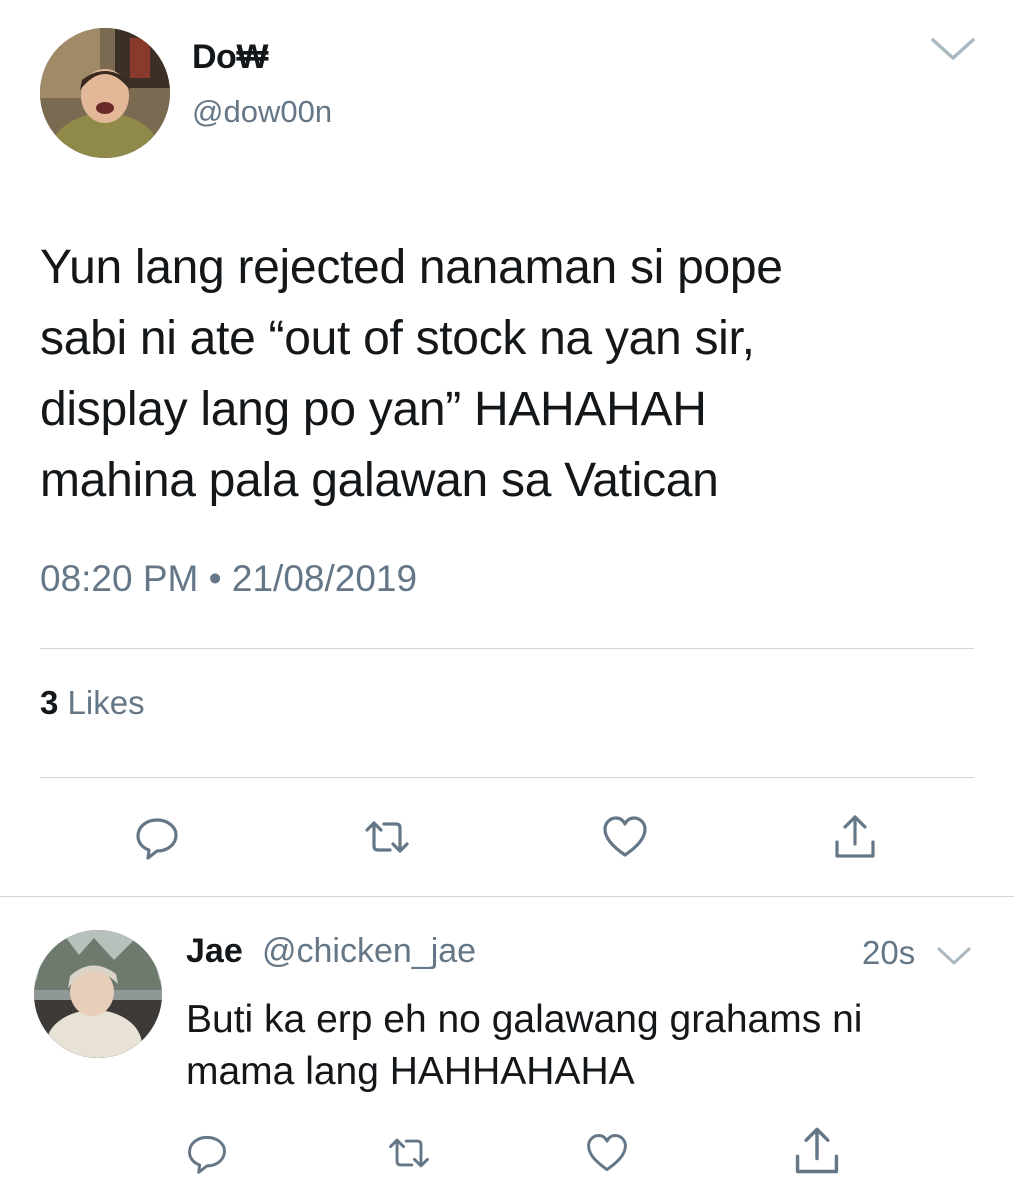 The image size is (1014, 1200). What do you see at coordinates (524, 1019) in the screenshot?
I see `reply-text-line: Buti ka erp eh no galawang grahams ni` at bounding box center [524, 1019].